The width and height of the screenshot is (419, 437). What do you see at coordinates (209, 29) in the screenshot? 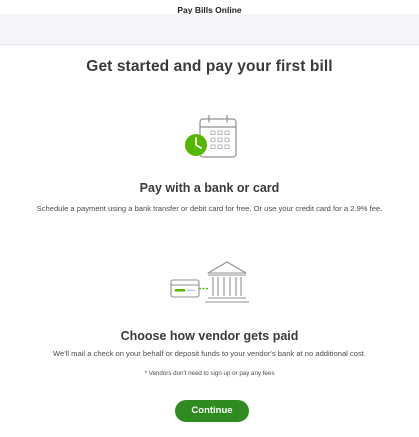
I see `header-band` at bounding box center [209, 29].